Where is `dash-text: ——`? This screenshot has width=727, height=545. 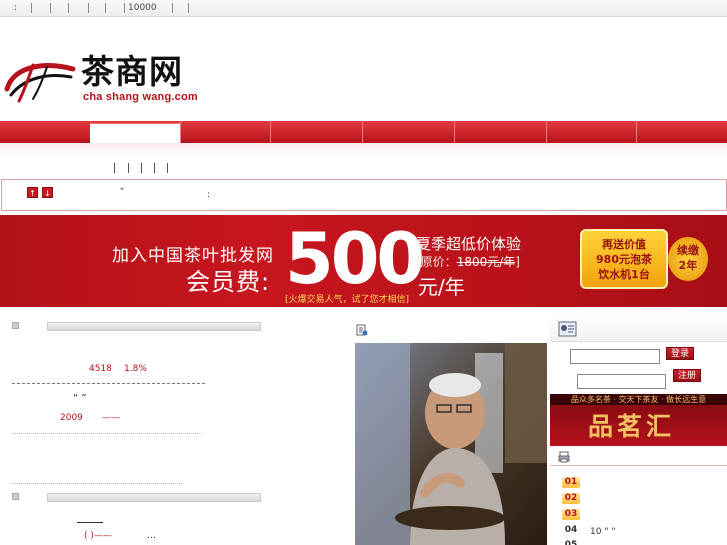
dash-text: —— is located at coordinates (111, 418).